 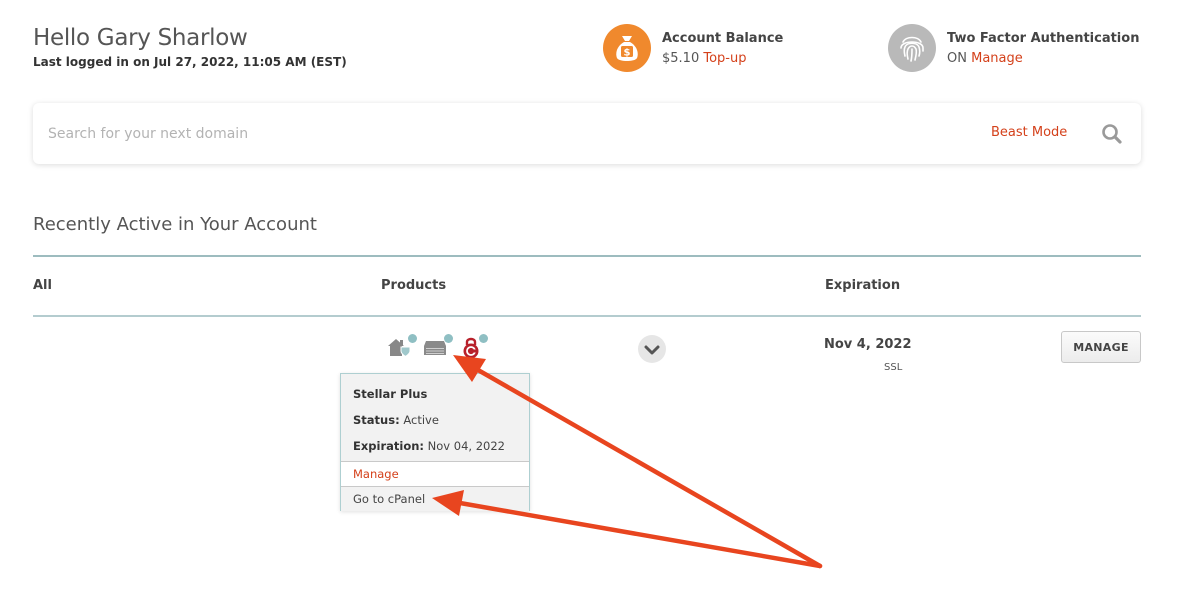 I want to click on account-balance-amount: $5.10, so click(x=681, y=58).